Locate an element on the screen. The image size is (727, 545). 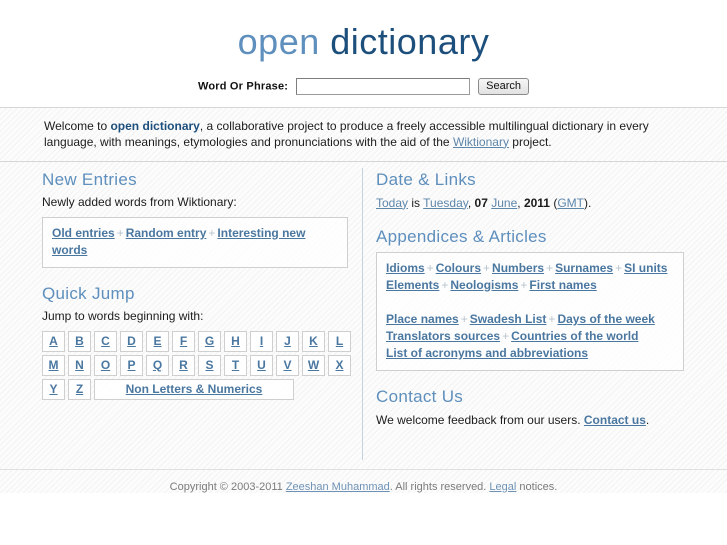
non-letters-numerics-link: Non Letters & Numerics is located at coordinates (194, 389).